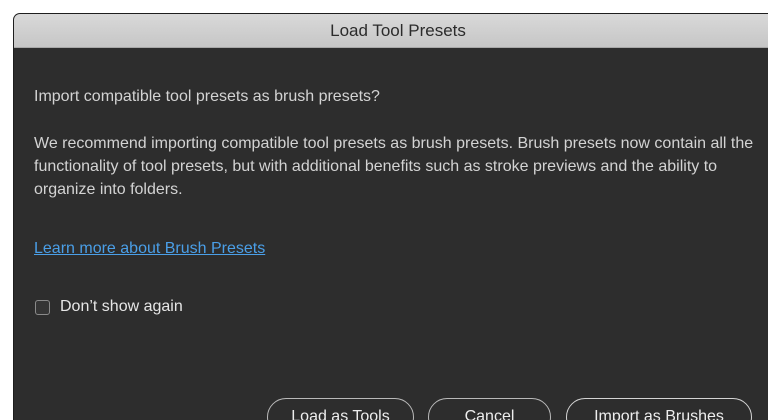 This screenshot has height=420, width=768. What do you see at coordinates (42, 307) in the screenshot?
I see `dont-show-again-checkbox` at bounding box center [42, 307].